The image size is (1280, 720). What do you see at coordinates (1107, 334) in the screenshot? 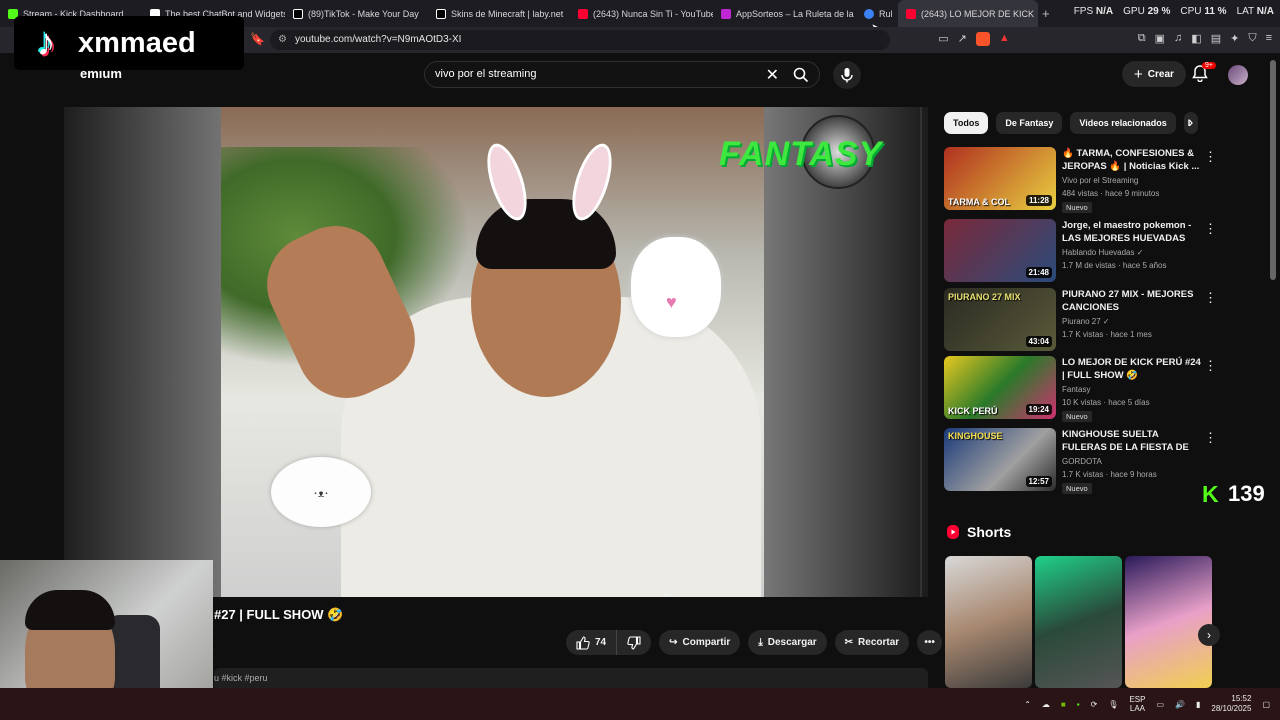
I see `video-meta: 1.7 K vistas · hace 1 mes` at bounding box center [1107, 334].